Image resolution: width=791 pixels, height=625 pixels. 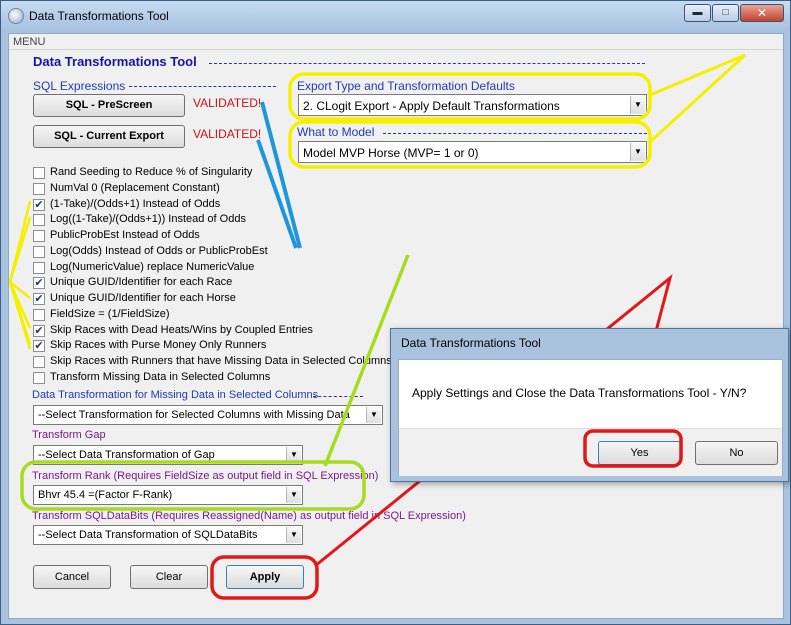 I want to click on no-button: No, so click(x=736, y=453).